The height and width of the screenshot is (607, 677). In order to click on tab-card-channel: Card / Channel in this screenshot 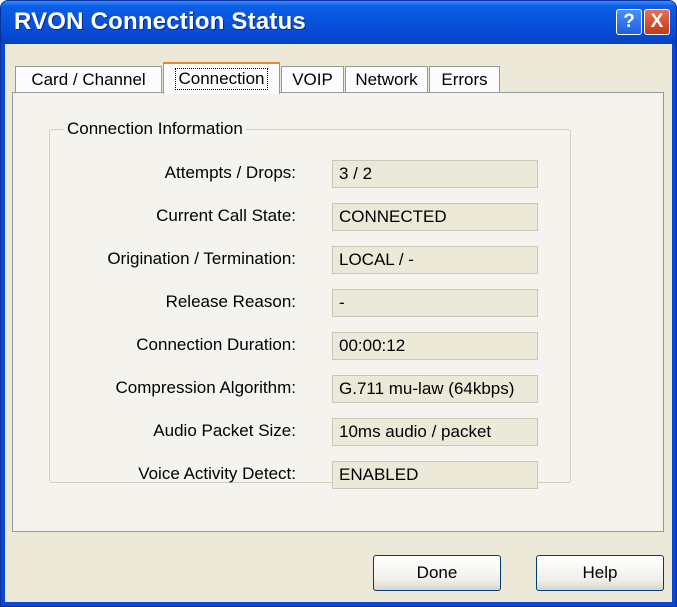, I will do `click(88, 79)`.